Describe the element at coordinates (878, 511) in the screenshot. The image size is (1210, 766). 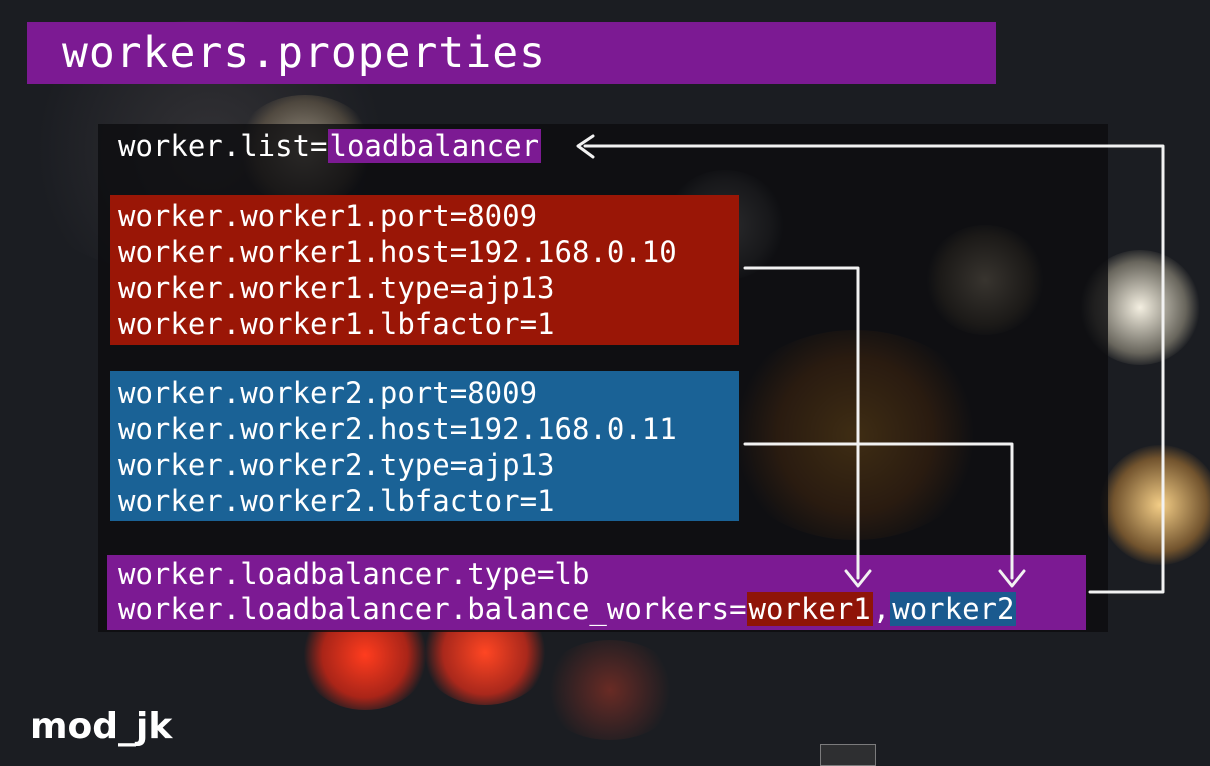
I see `worker2-connector-arrow` at that location.